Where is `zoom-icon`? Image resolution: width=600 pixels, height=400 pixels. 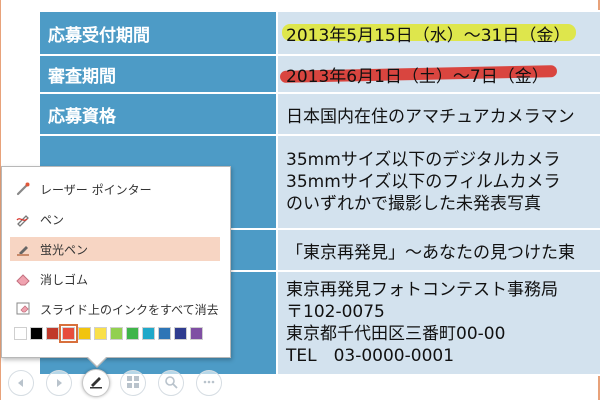 zoom-icon is located at coordinates (171, 383).